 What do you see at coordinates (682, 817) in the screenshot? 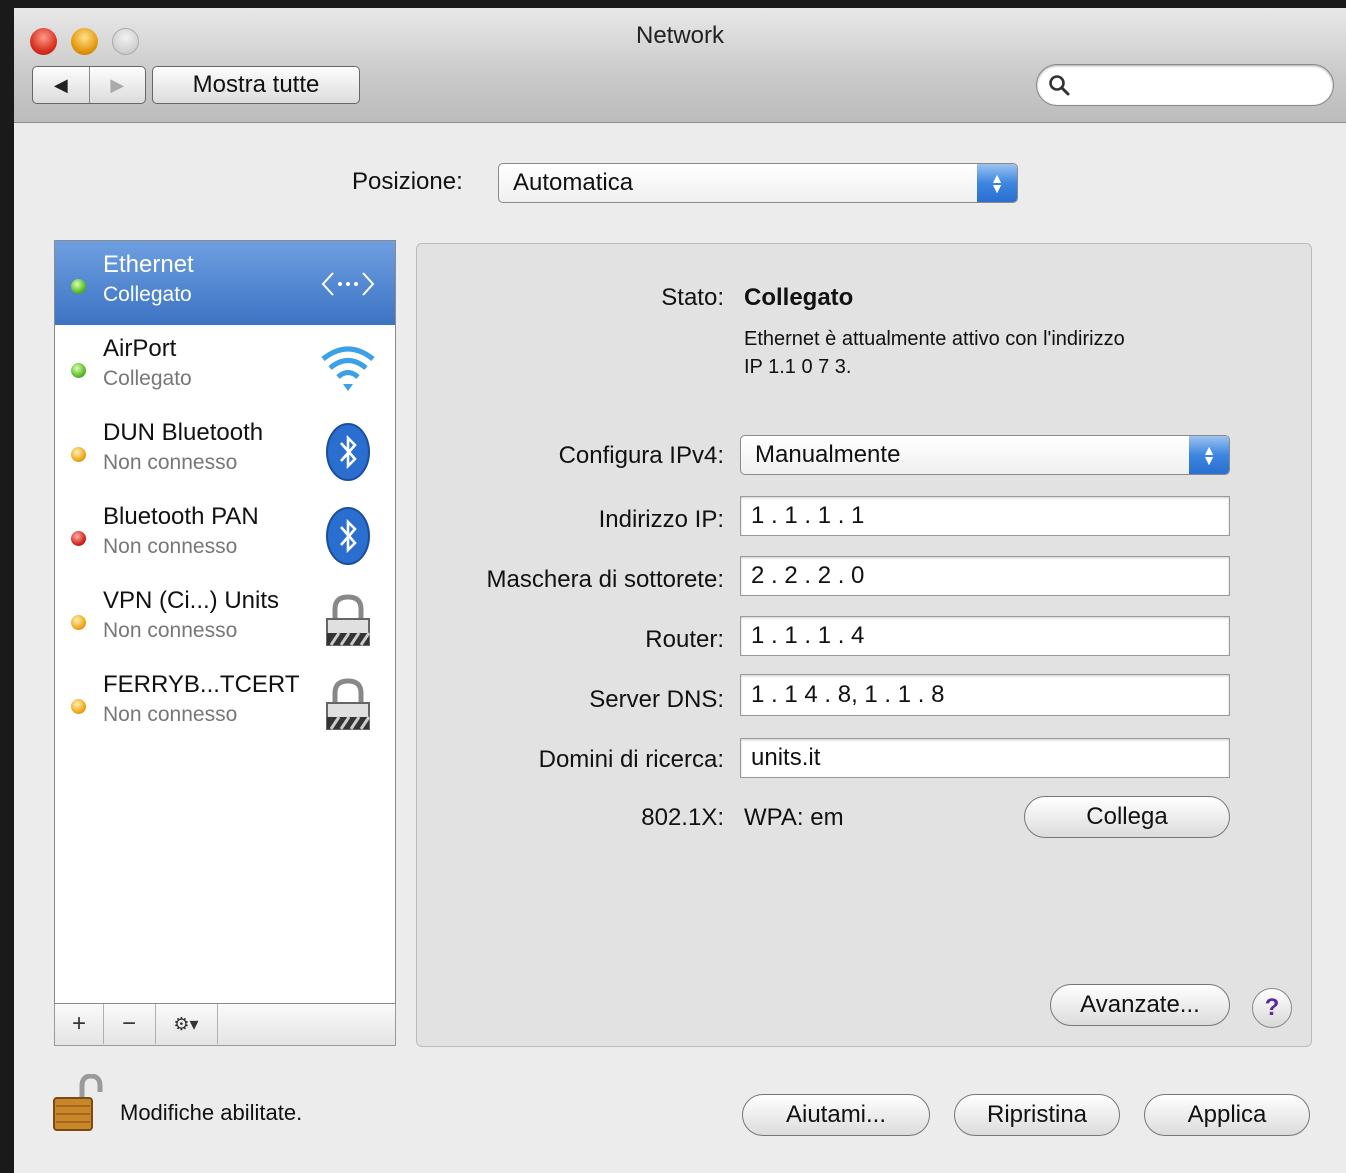
I see `dot1x-label: 802.1X:` at bounding box center [682, 817].